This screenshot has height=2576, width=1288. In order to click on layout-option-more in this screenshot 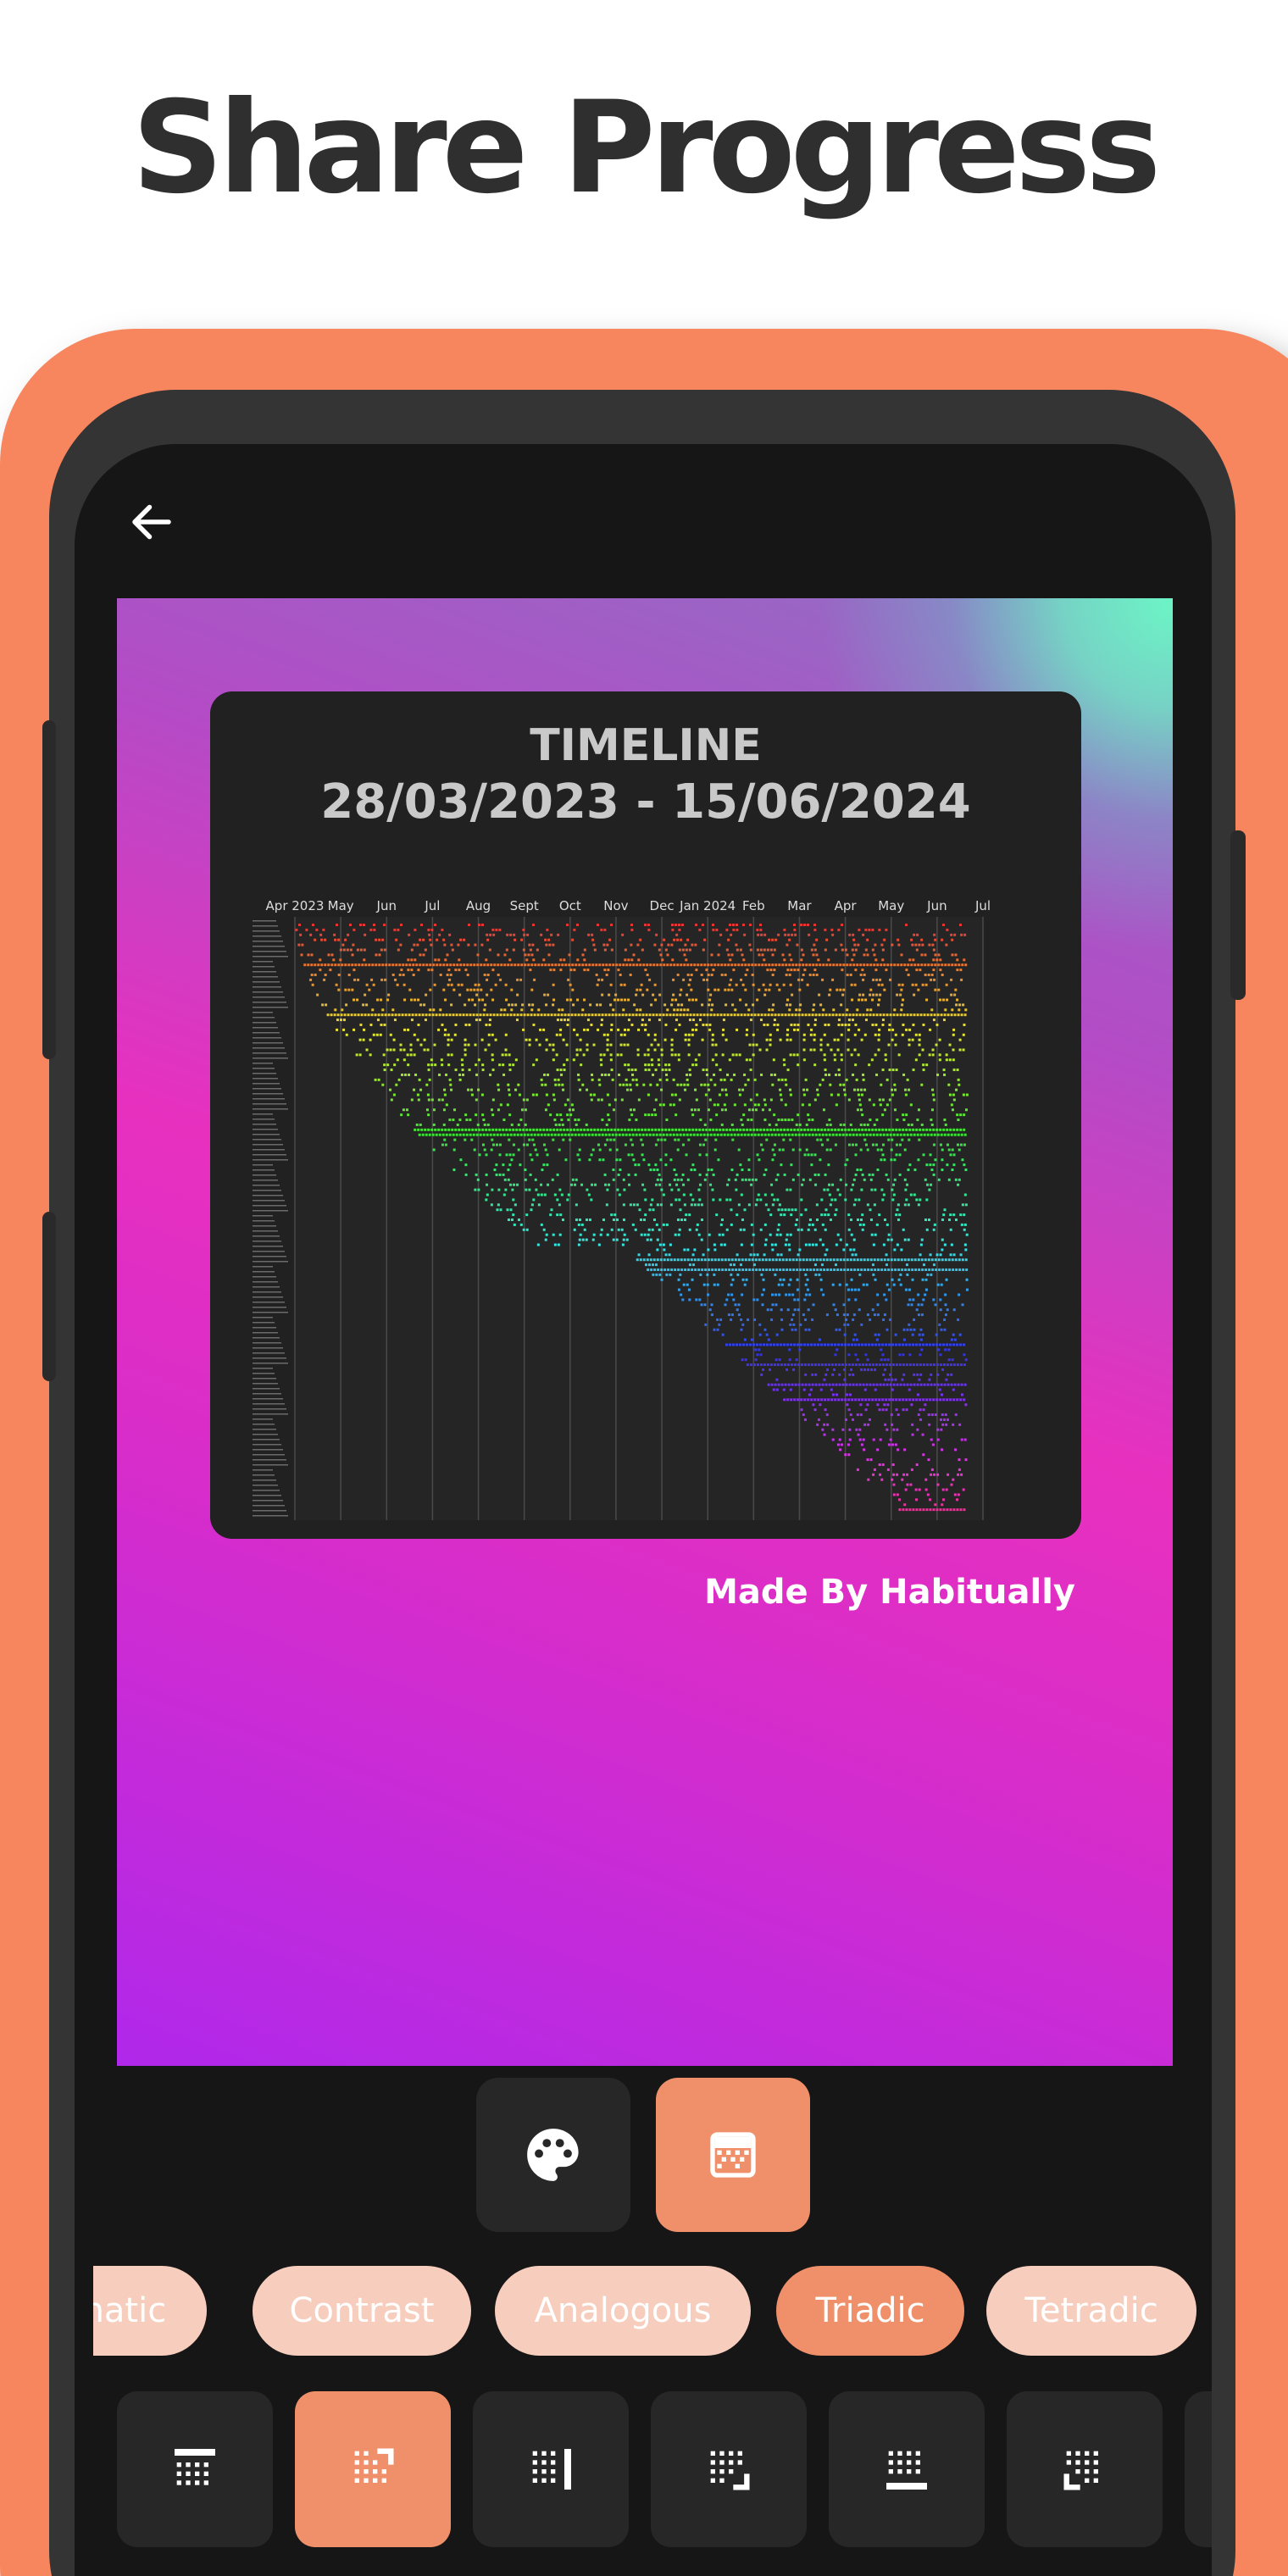, I will do `click(1198, 2469)`.